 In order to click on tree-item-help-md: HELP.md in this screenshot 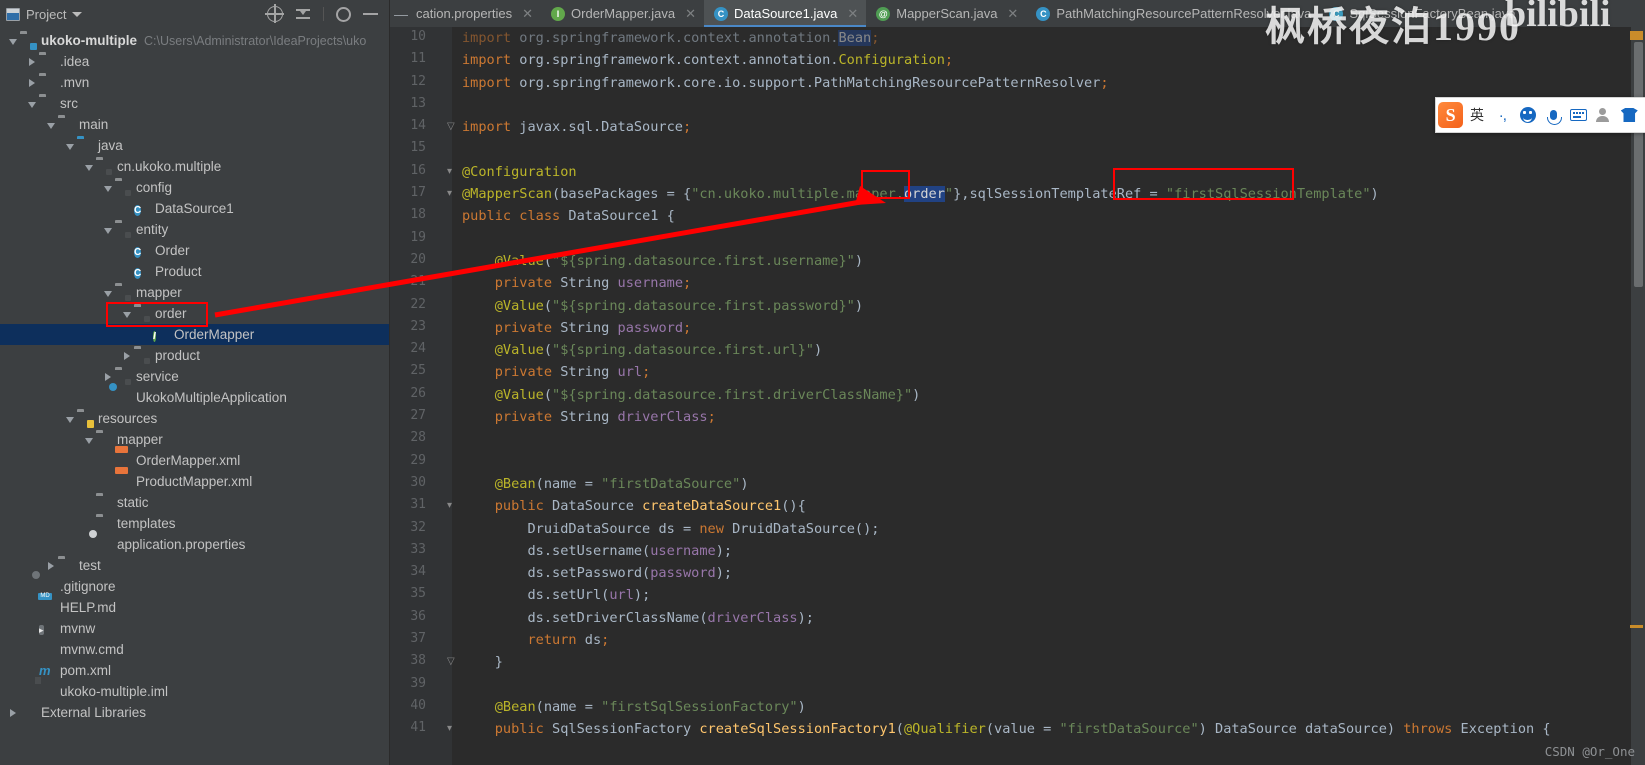, I will do `click(194, 607)`.